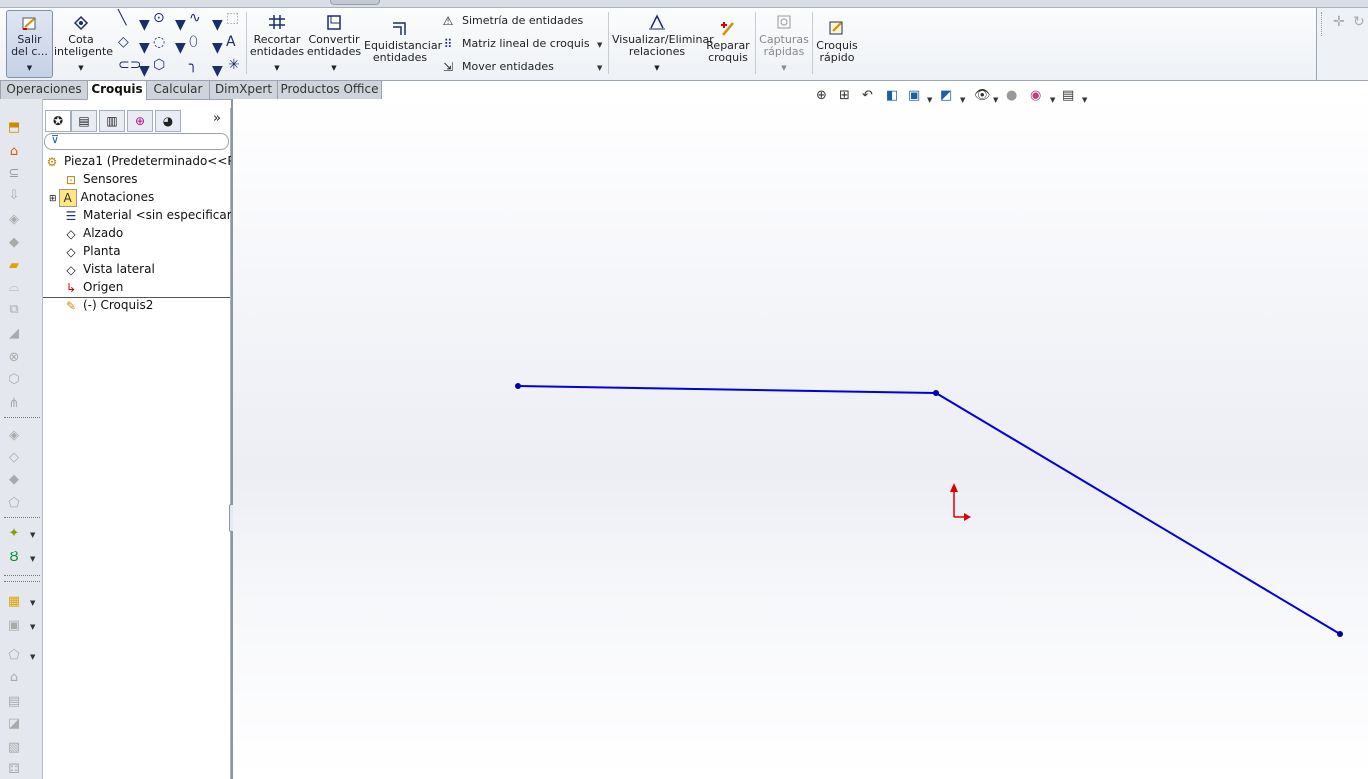 The image size is (1368, 779). Describe the element at coordinates (497, 67) in the screenshot. I see `move-entities-button: ⇲ Mover entidades` at that location.